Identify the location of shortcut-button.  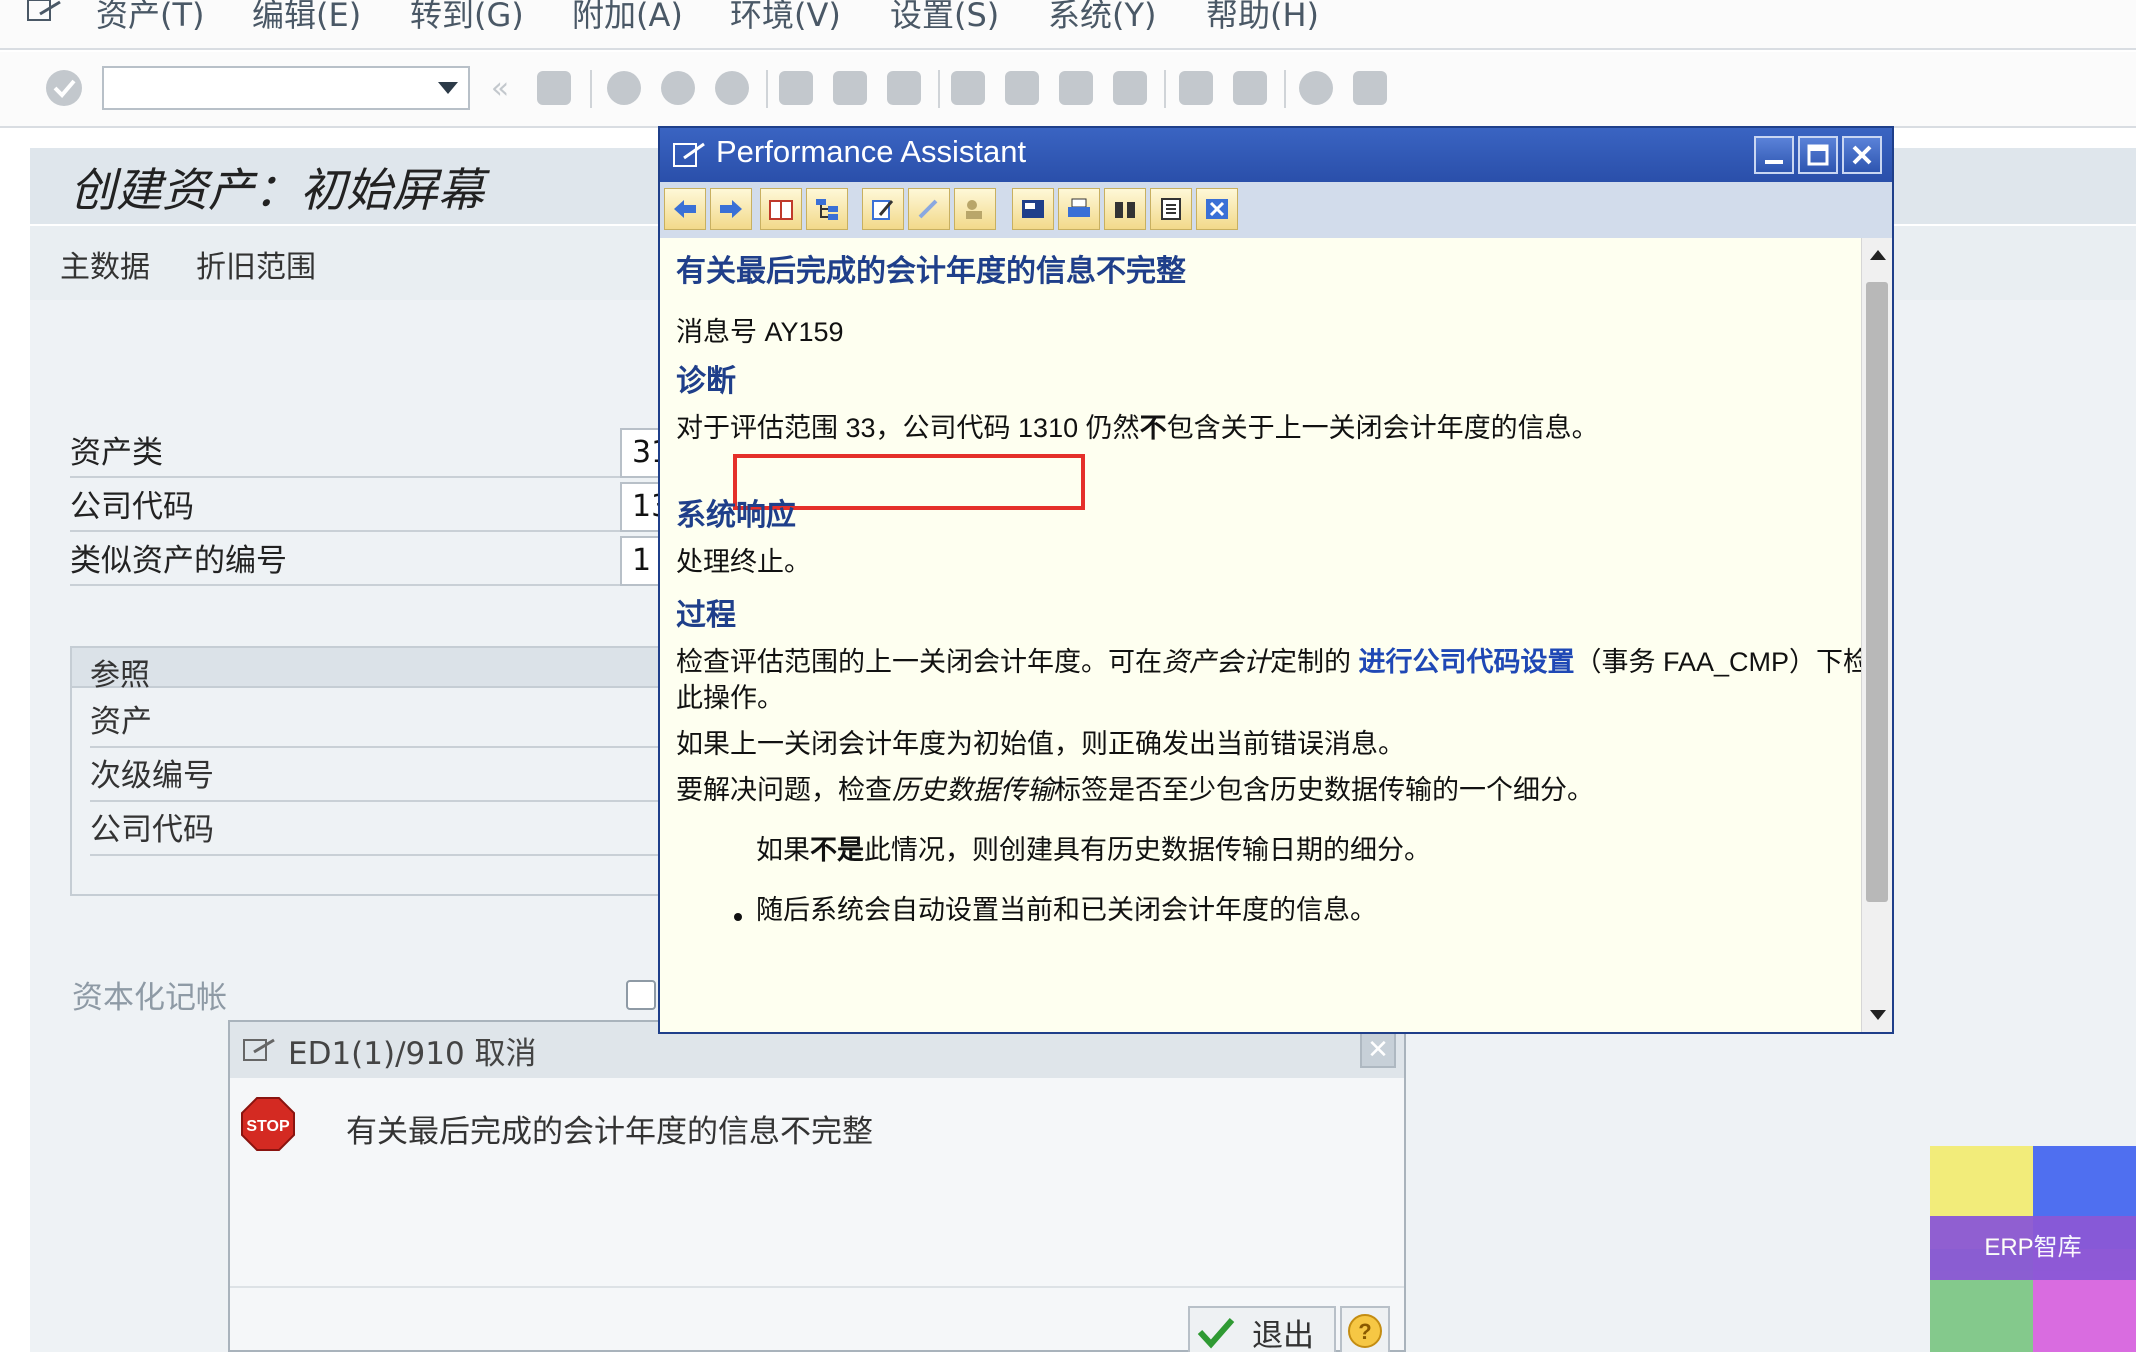
(1250, 88).